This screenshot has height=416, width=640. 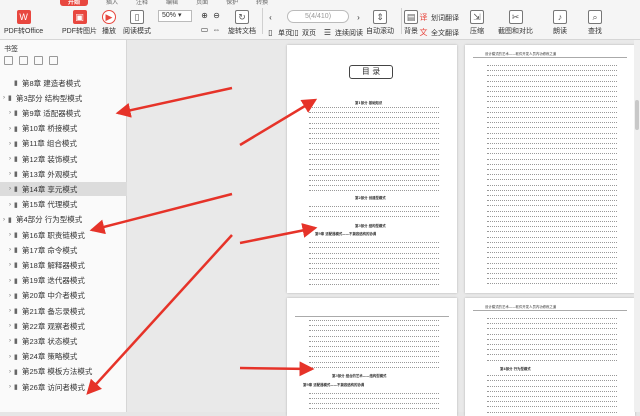 I want to click on compress-button: ⇲ 压缩, so click(x=477, y=23).